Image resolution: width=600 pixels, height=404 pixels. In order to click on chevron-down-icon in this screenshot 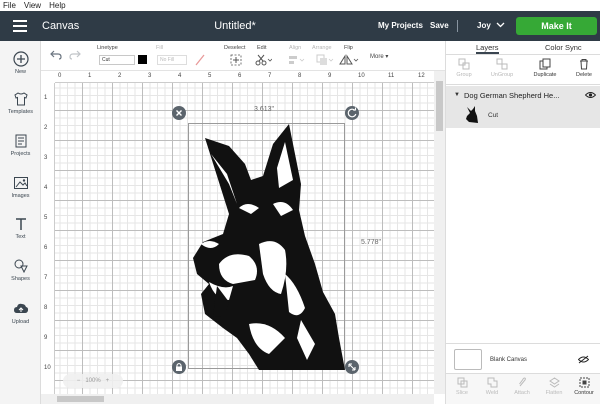, I will do `click(500, 25)`.